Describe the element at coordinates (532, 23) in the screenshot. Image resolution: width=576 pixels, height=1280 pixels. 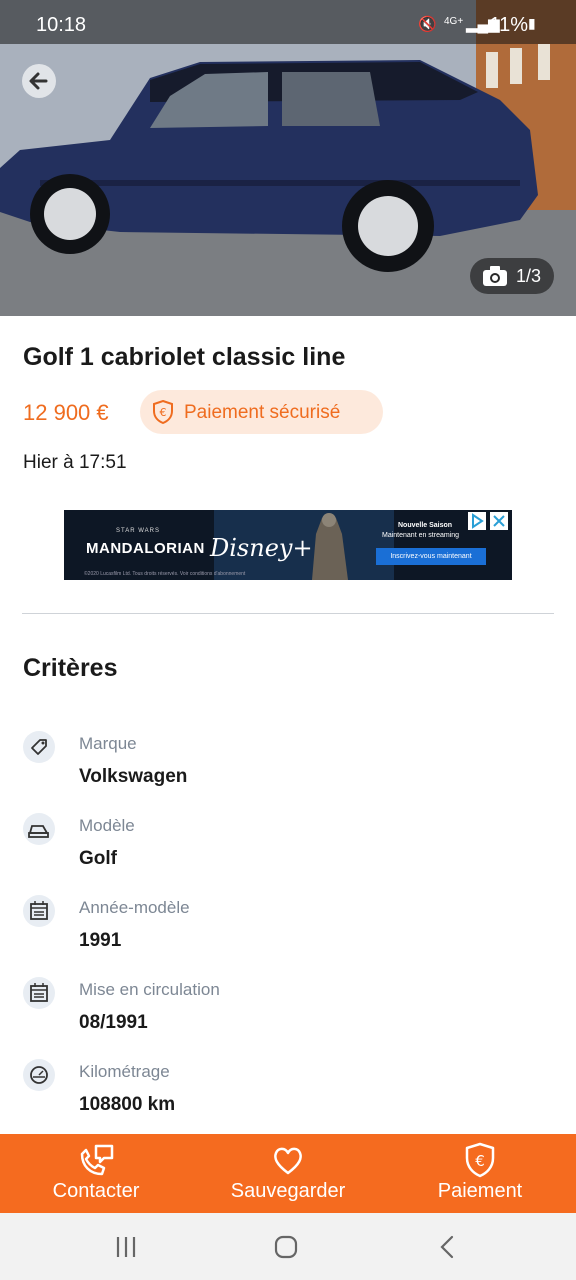
I see `battery-icon: ▮` at that location.